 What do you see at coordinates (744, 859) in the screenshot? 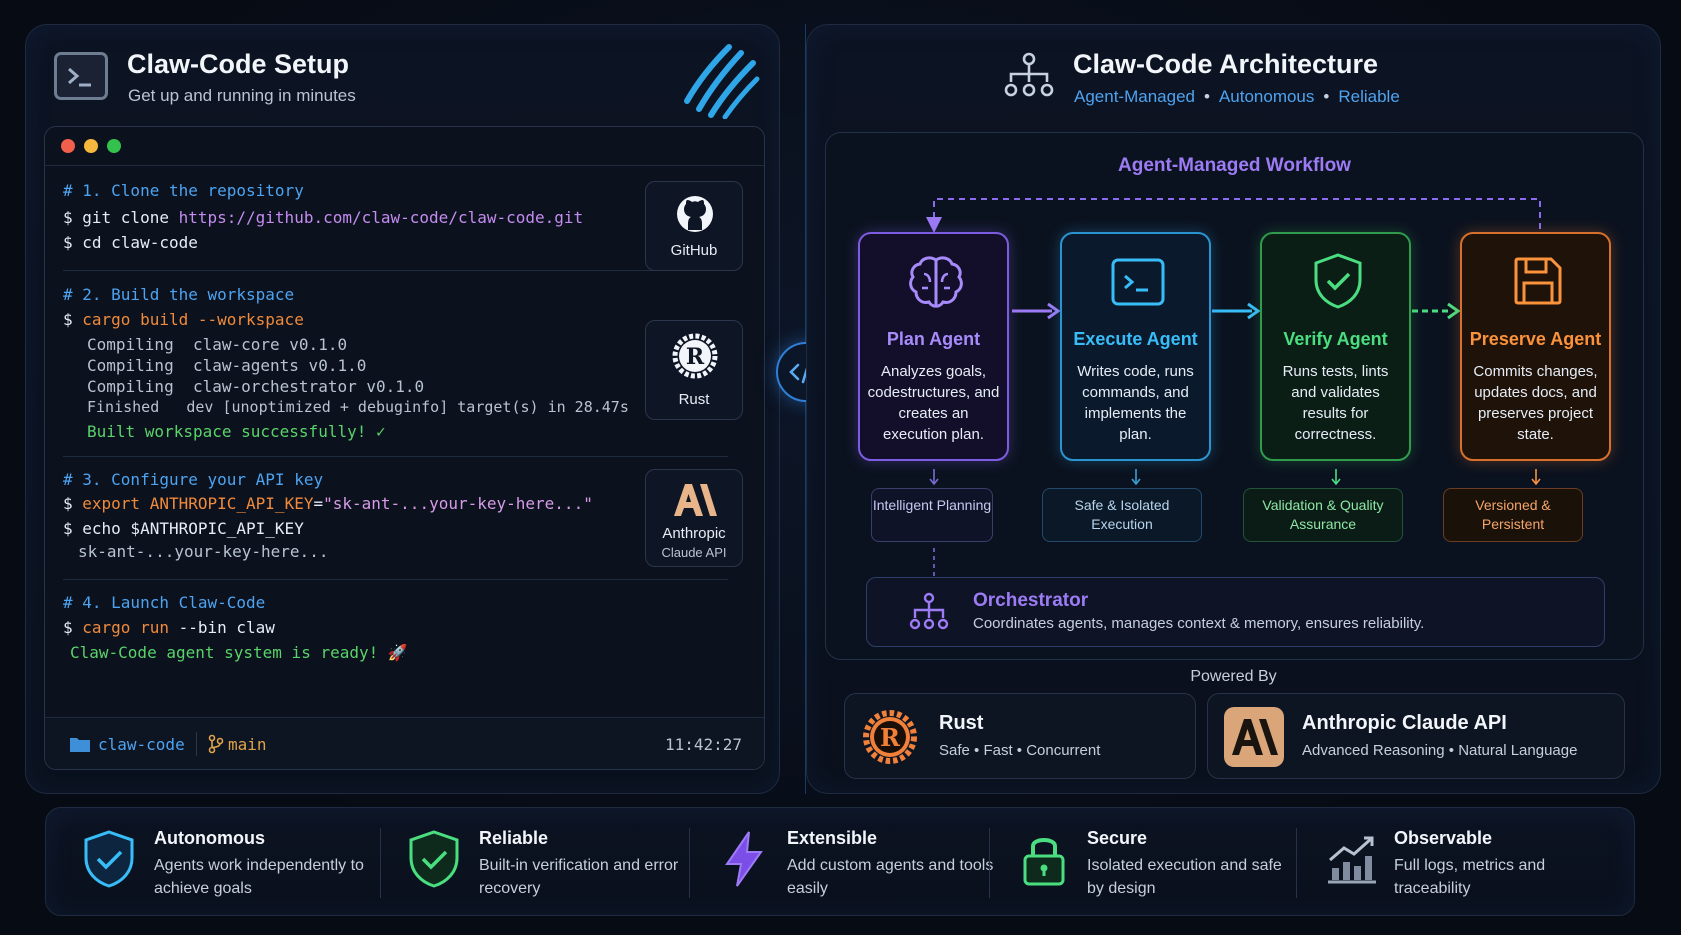
I see `lightning-icon` at bounding box center [744, 859].